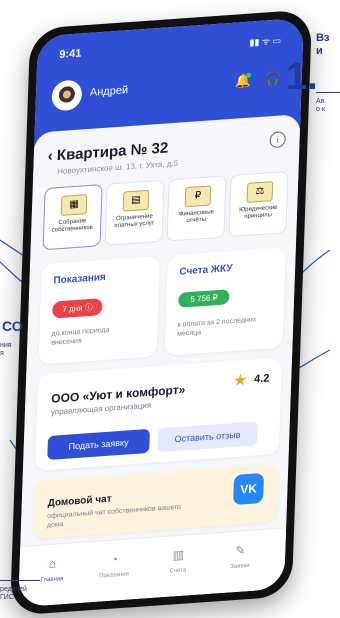 The height and width of the screenshot is (618, 340). I want to click on status-time: 9:41, so click(70, 54).